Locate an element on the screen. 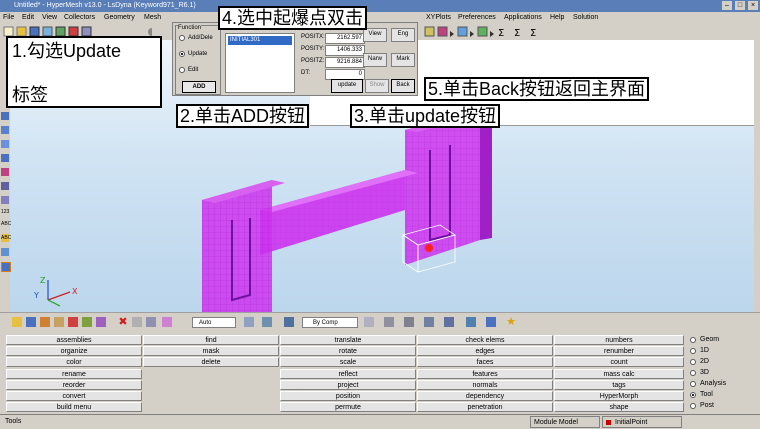 This screenshot has height=429, width=760. transparency-icon is located at coordinates (471, 322).